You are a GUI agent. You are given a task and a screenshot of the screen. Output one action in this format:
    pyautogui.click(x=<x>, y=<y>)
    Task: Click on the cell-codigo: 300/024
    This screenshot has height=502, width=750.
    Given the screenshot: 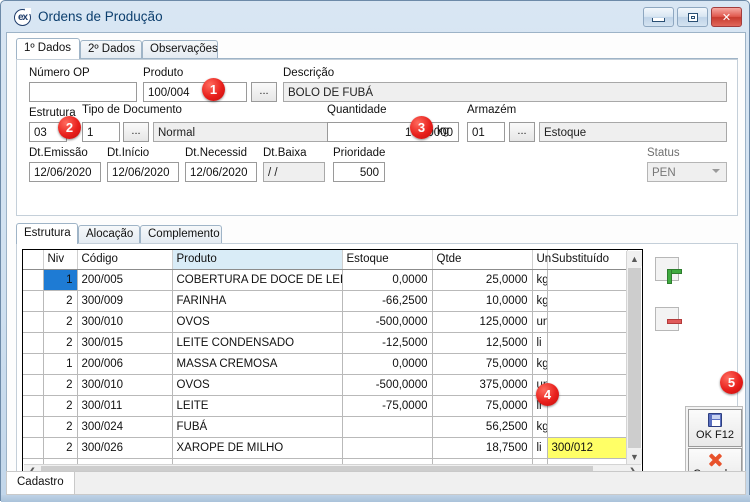 What is the action you would take?
    pyautogui.click(x=125, y=427)
    